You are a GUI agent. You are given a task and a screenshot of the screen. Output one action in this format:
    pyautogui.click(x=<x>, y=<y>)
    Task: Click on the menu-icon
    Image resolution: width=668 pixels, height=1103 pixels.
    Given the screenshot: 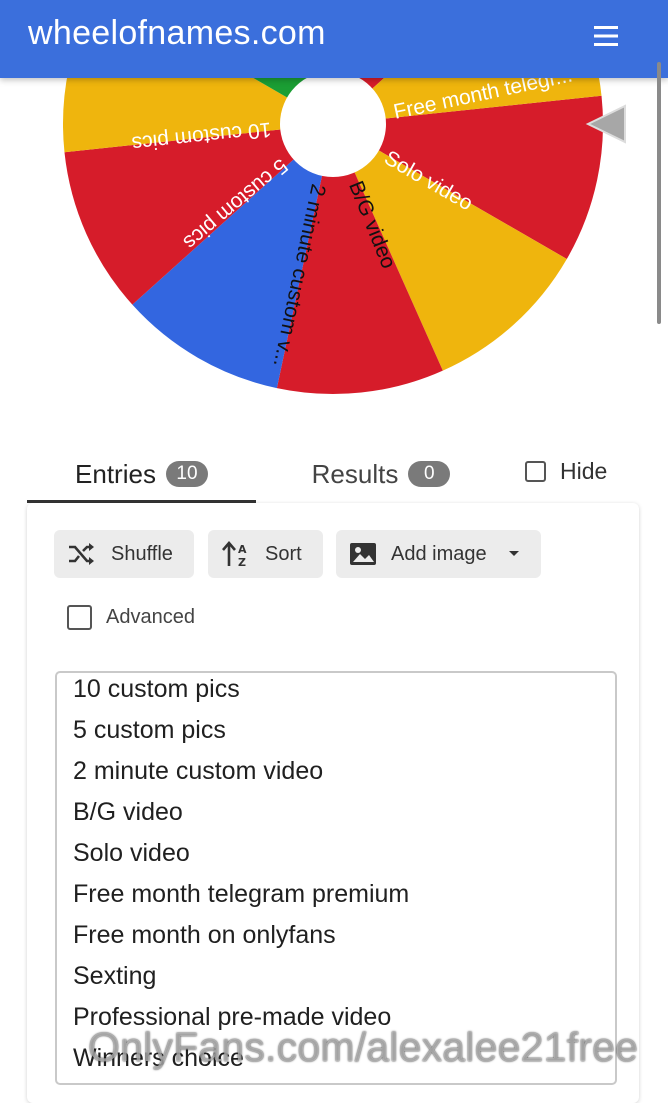 What is the action you would take?
    pyautogui.click(x=606, y=36)
    